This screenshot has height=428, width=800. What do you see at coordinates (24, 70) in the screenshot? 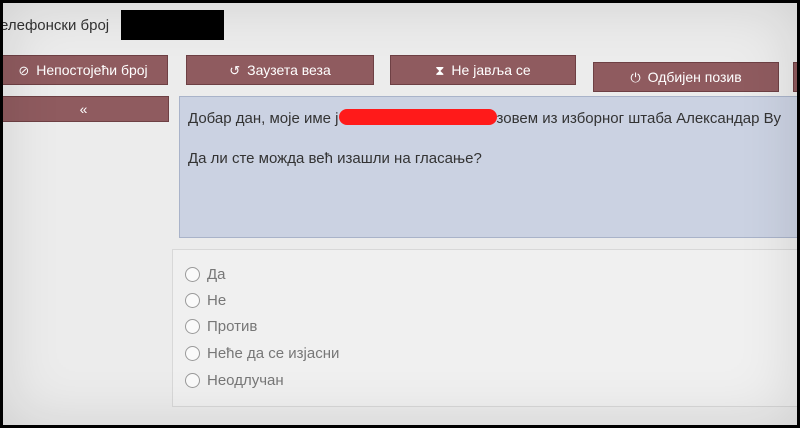
I see `no-entry-icon: ⊘` at bounding box center [24, 70].